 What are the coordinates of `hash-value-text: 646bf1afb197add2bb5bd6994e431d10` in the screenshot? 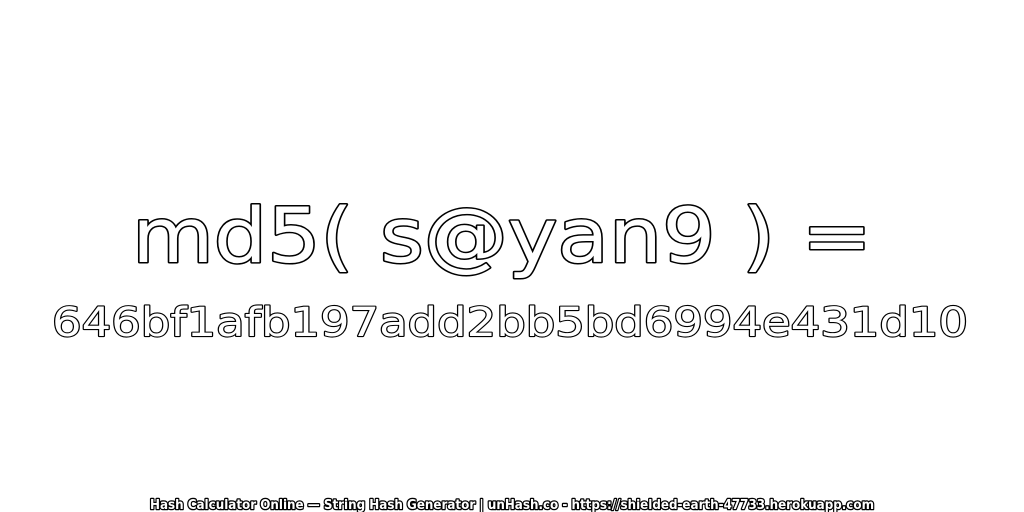 It's located at (510, 323).